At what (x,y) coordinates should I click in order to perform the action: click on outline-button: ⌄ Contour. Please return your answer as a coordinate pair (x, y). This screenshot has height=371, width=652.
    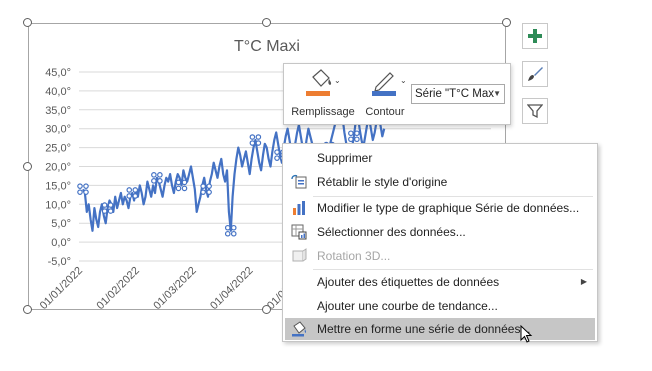
    Looking at the image, I should click on (385, 95).